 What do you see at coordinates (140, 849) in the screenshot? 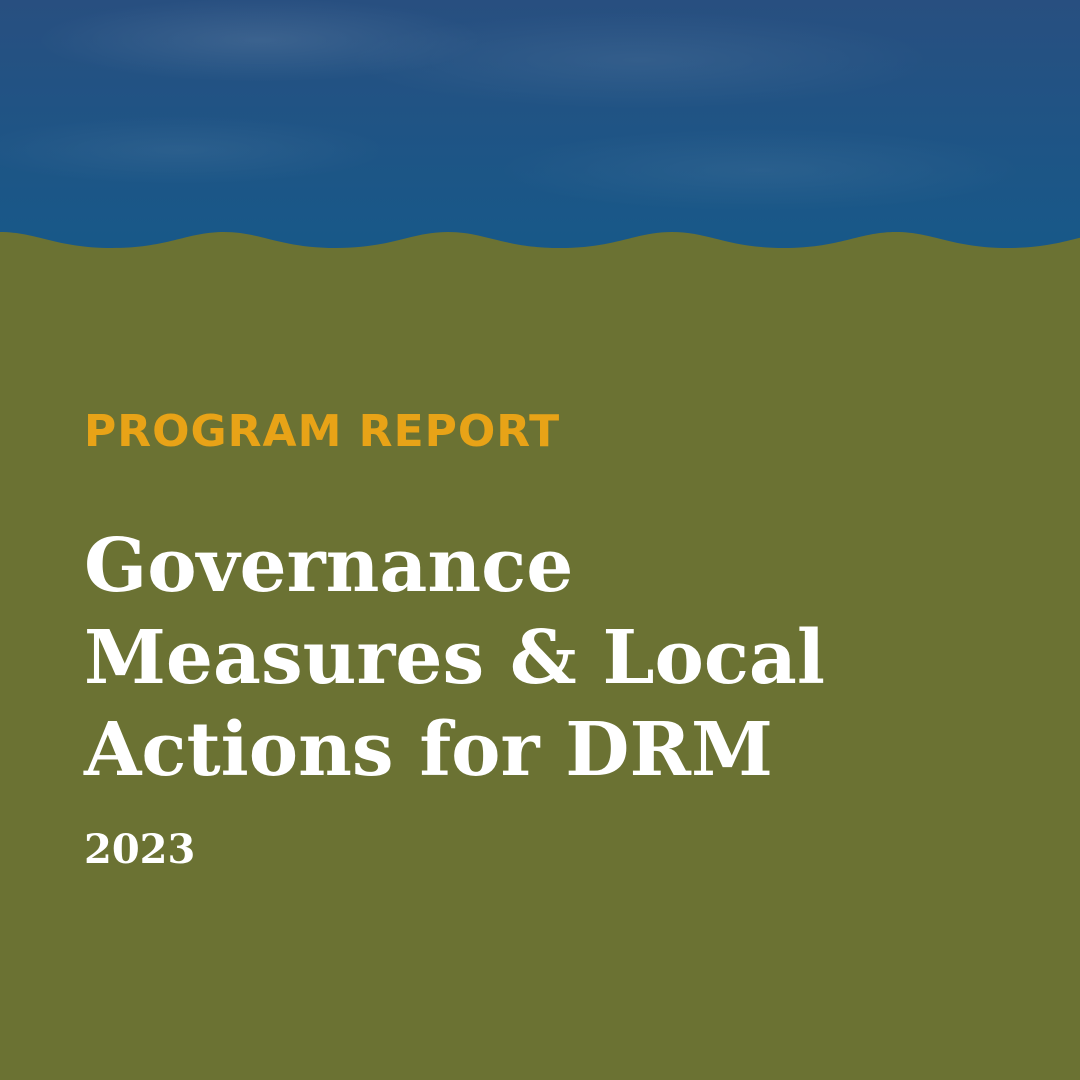
I see `report-year: 2023` at bounding box center [140, 849].